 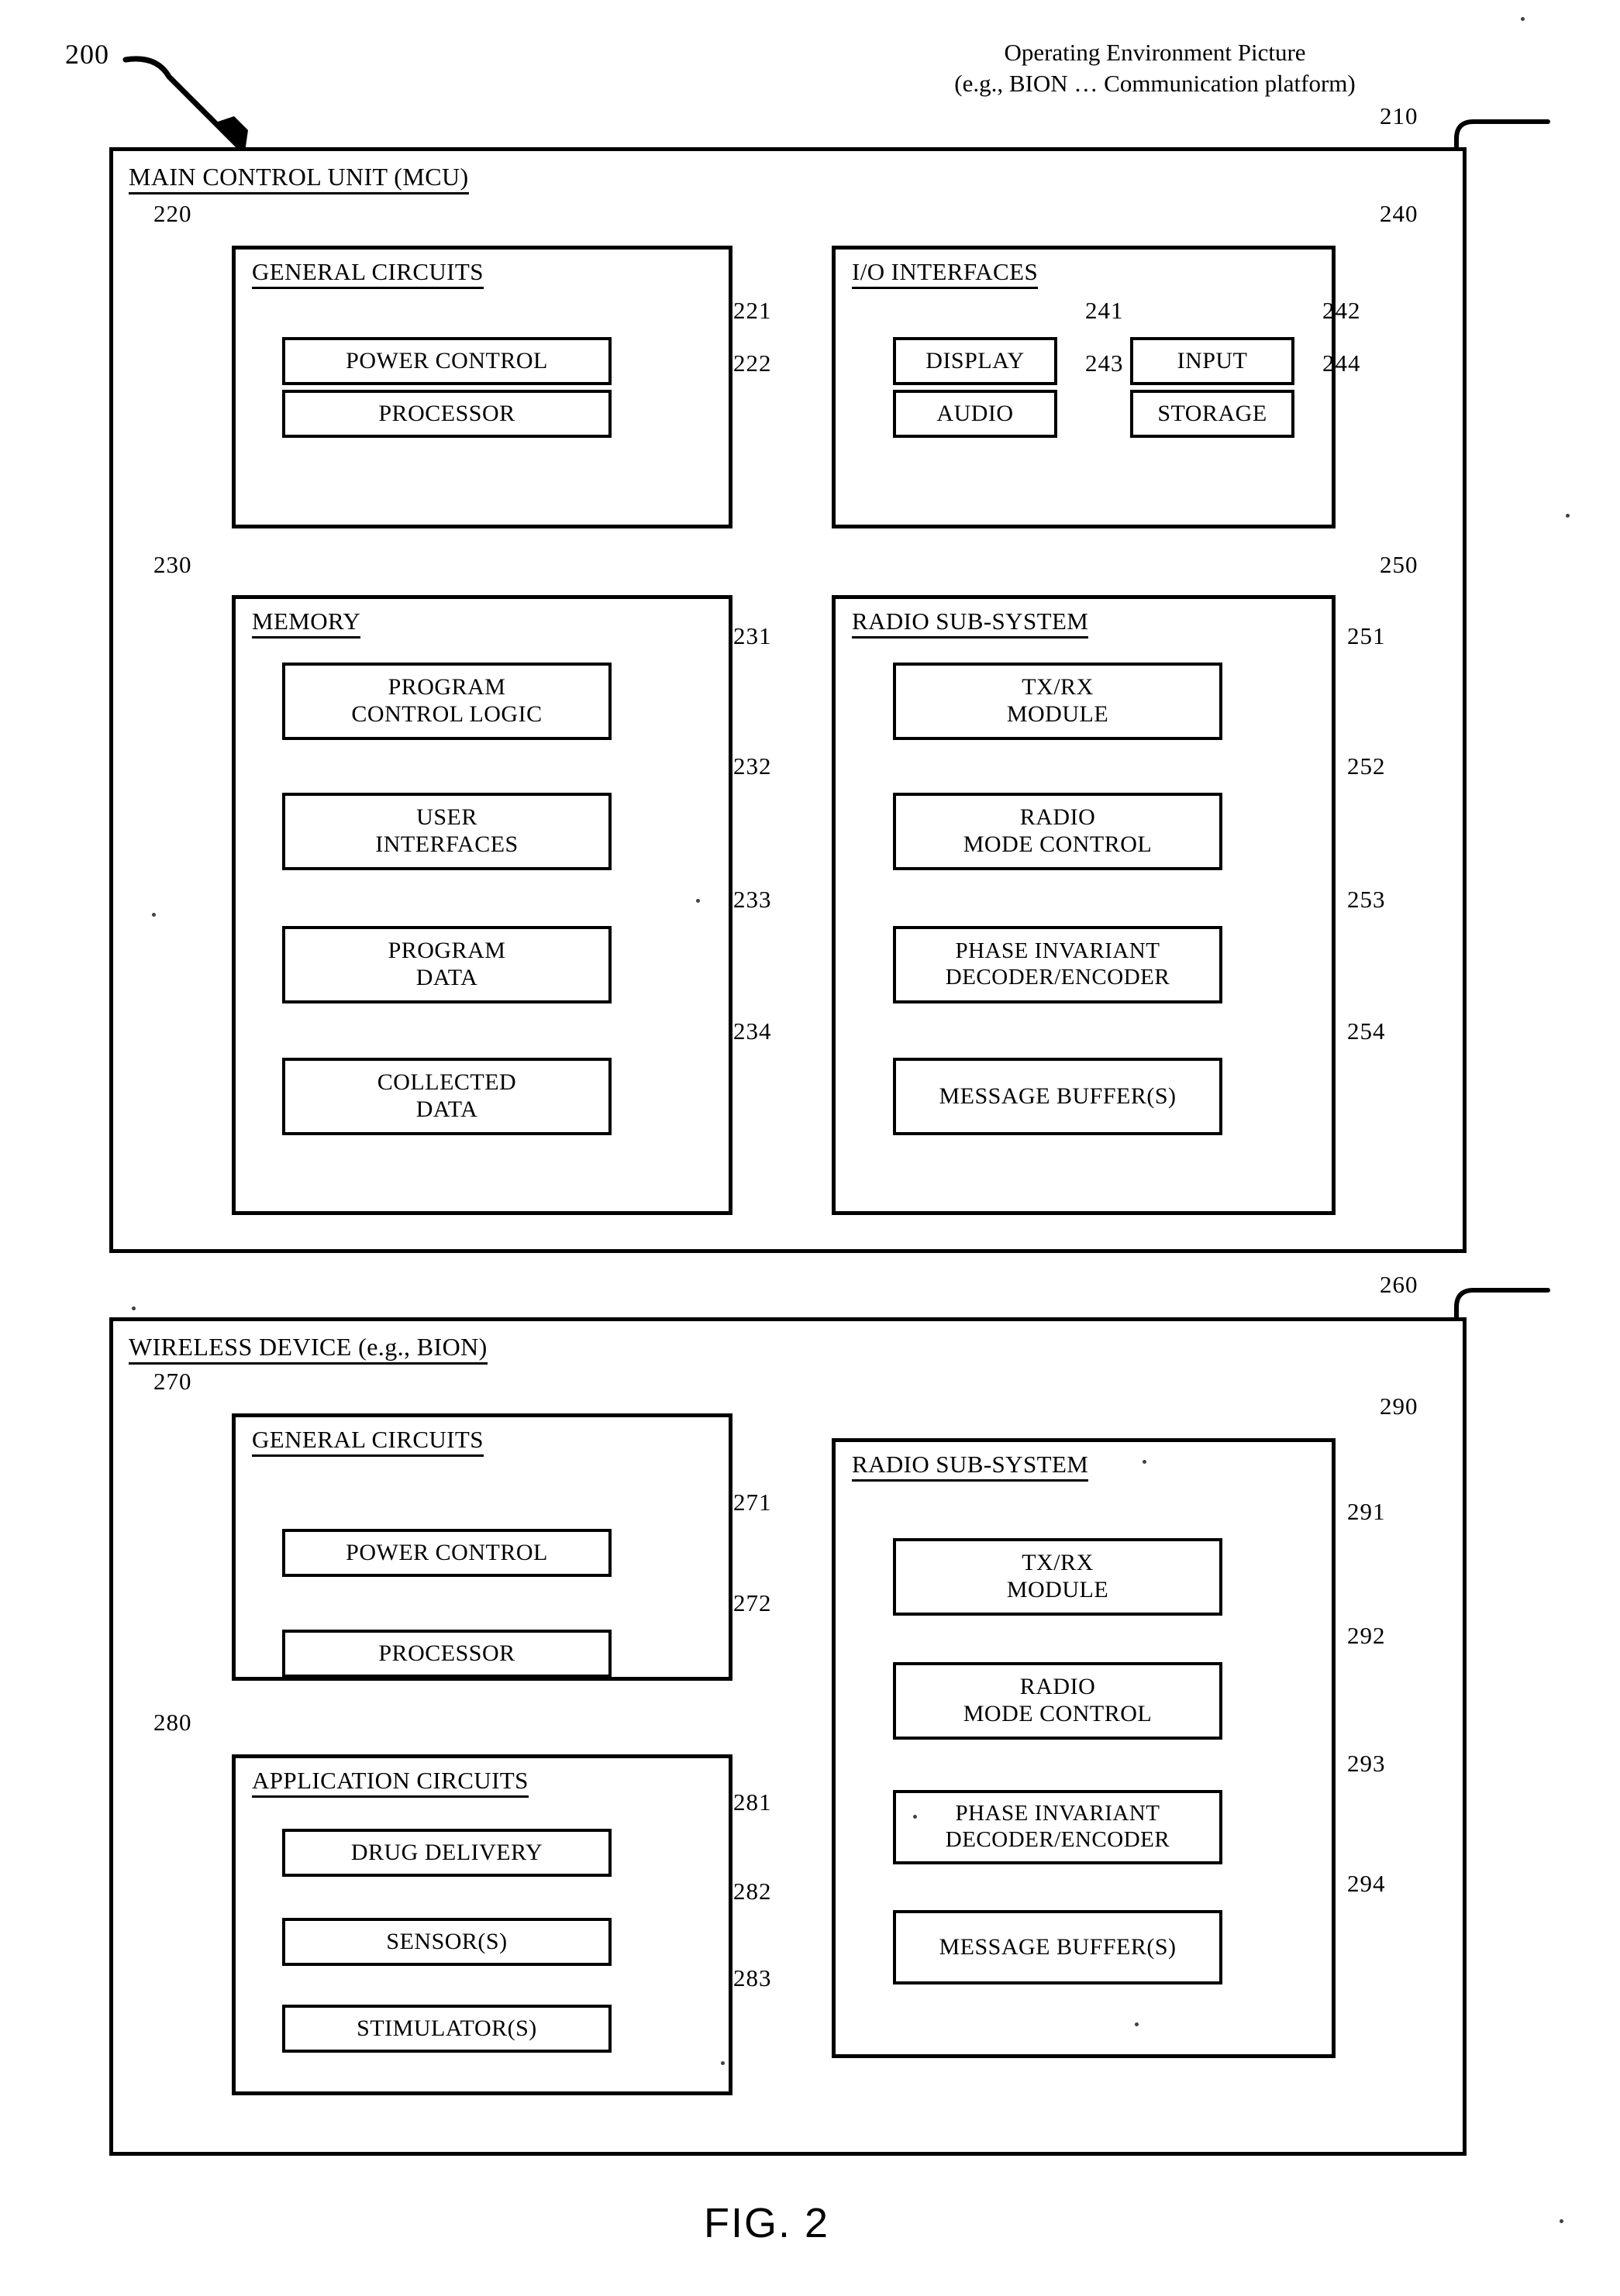 What do you see at coordinates (447, 1853) in the screenshot?
I see `wd-drug-delivery-box: DRUG DELIVERY` at bounding box center [447, 1853].